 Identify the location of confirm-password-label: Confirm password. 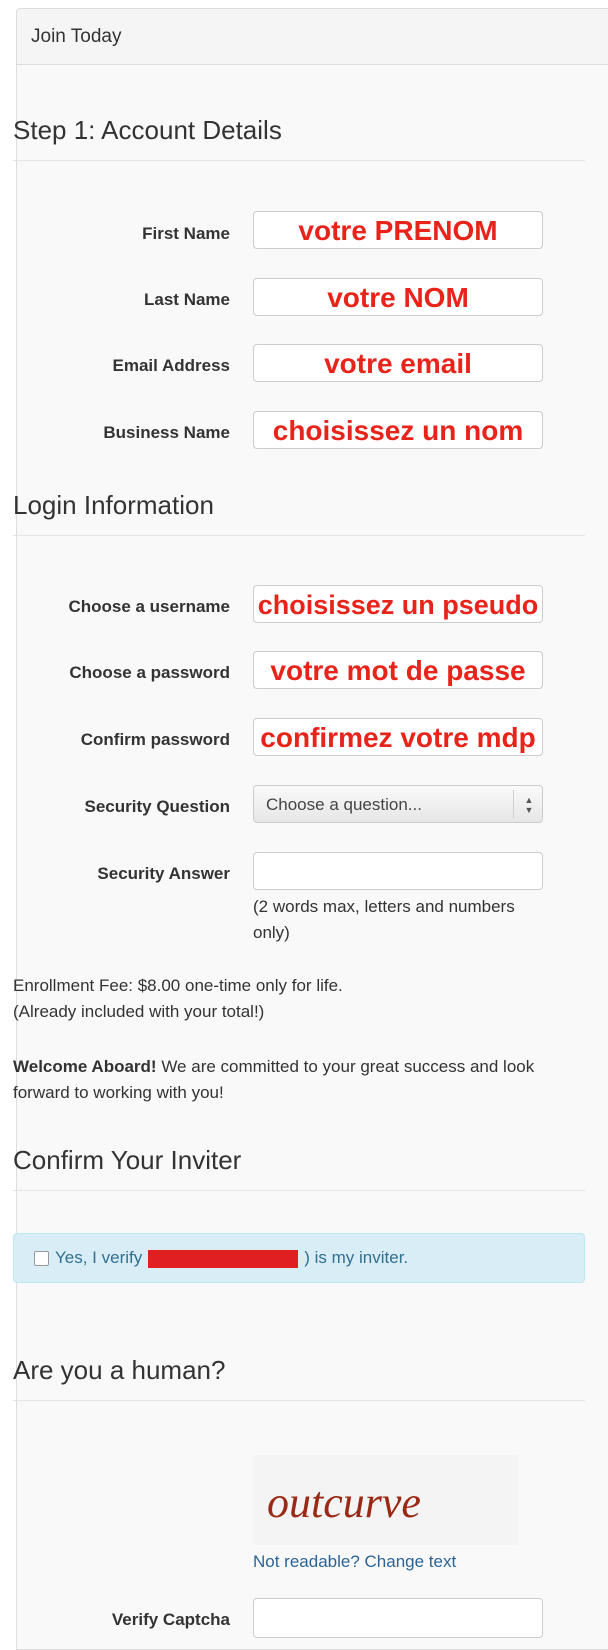
(155, 739).